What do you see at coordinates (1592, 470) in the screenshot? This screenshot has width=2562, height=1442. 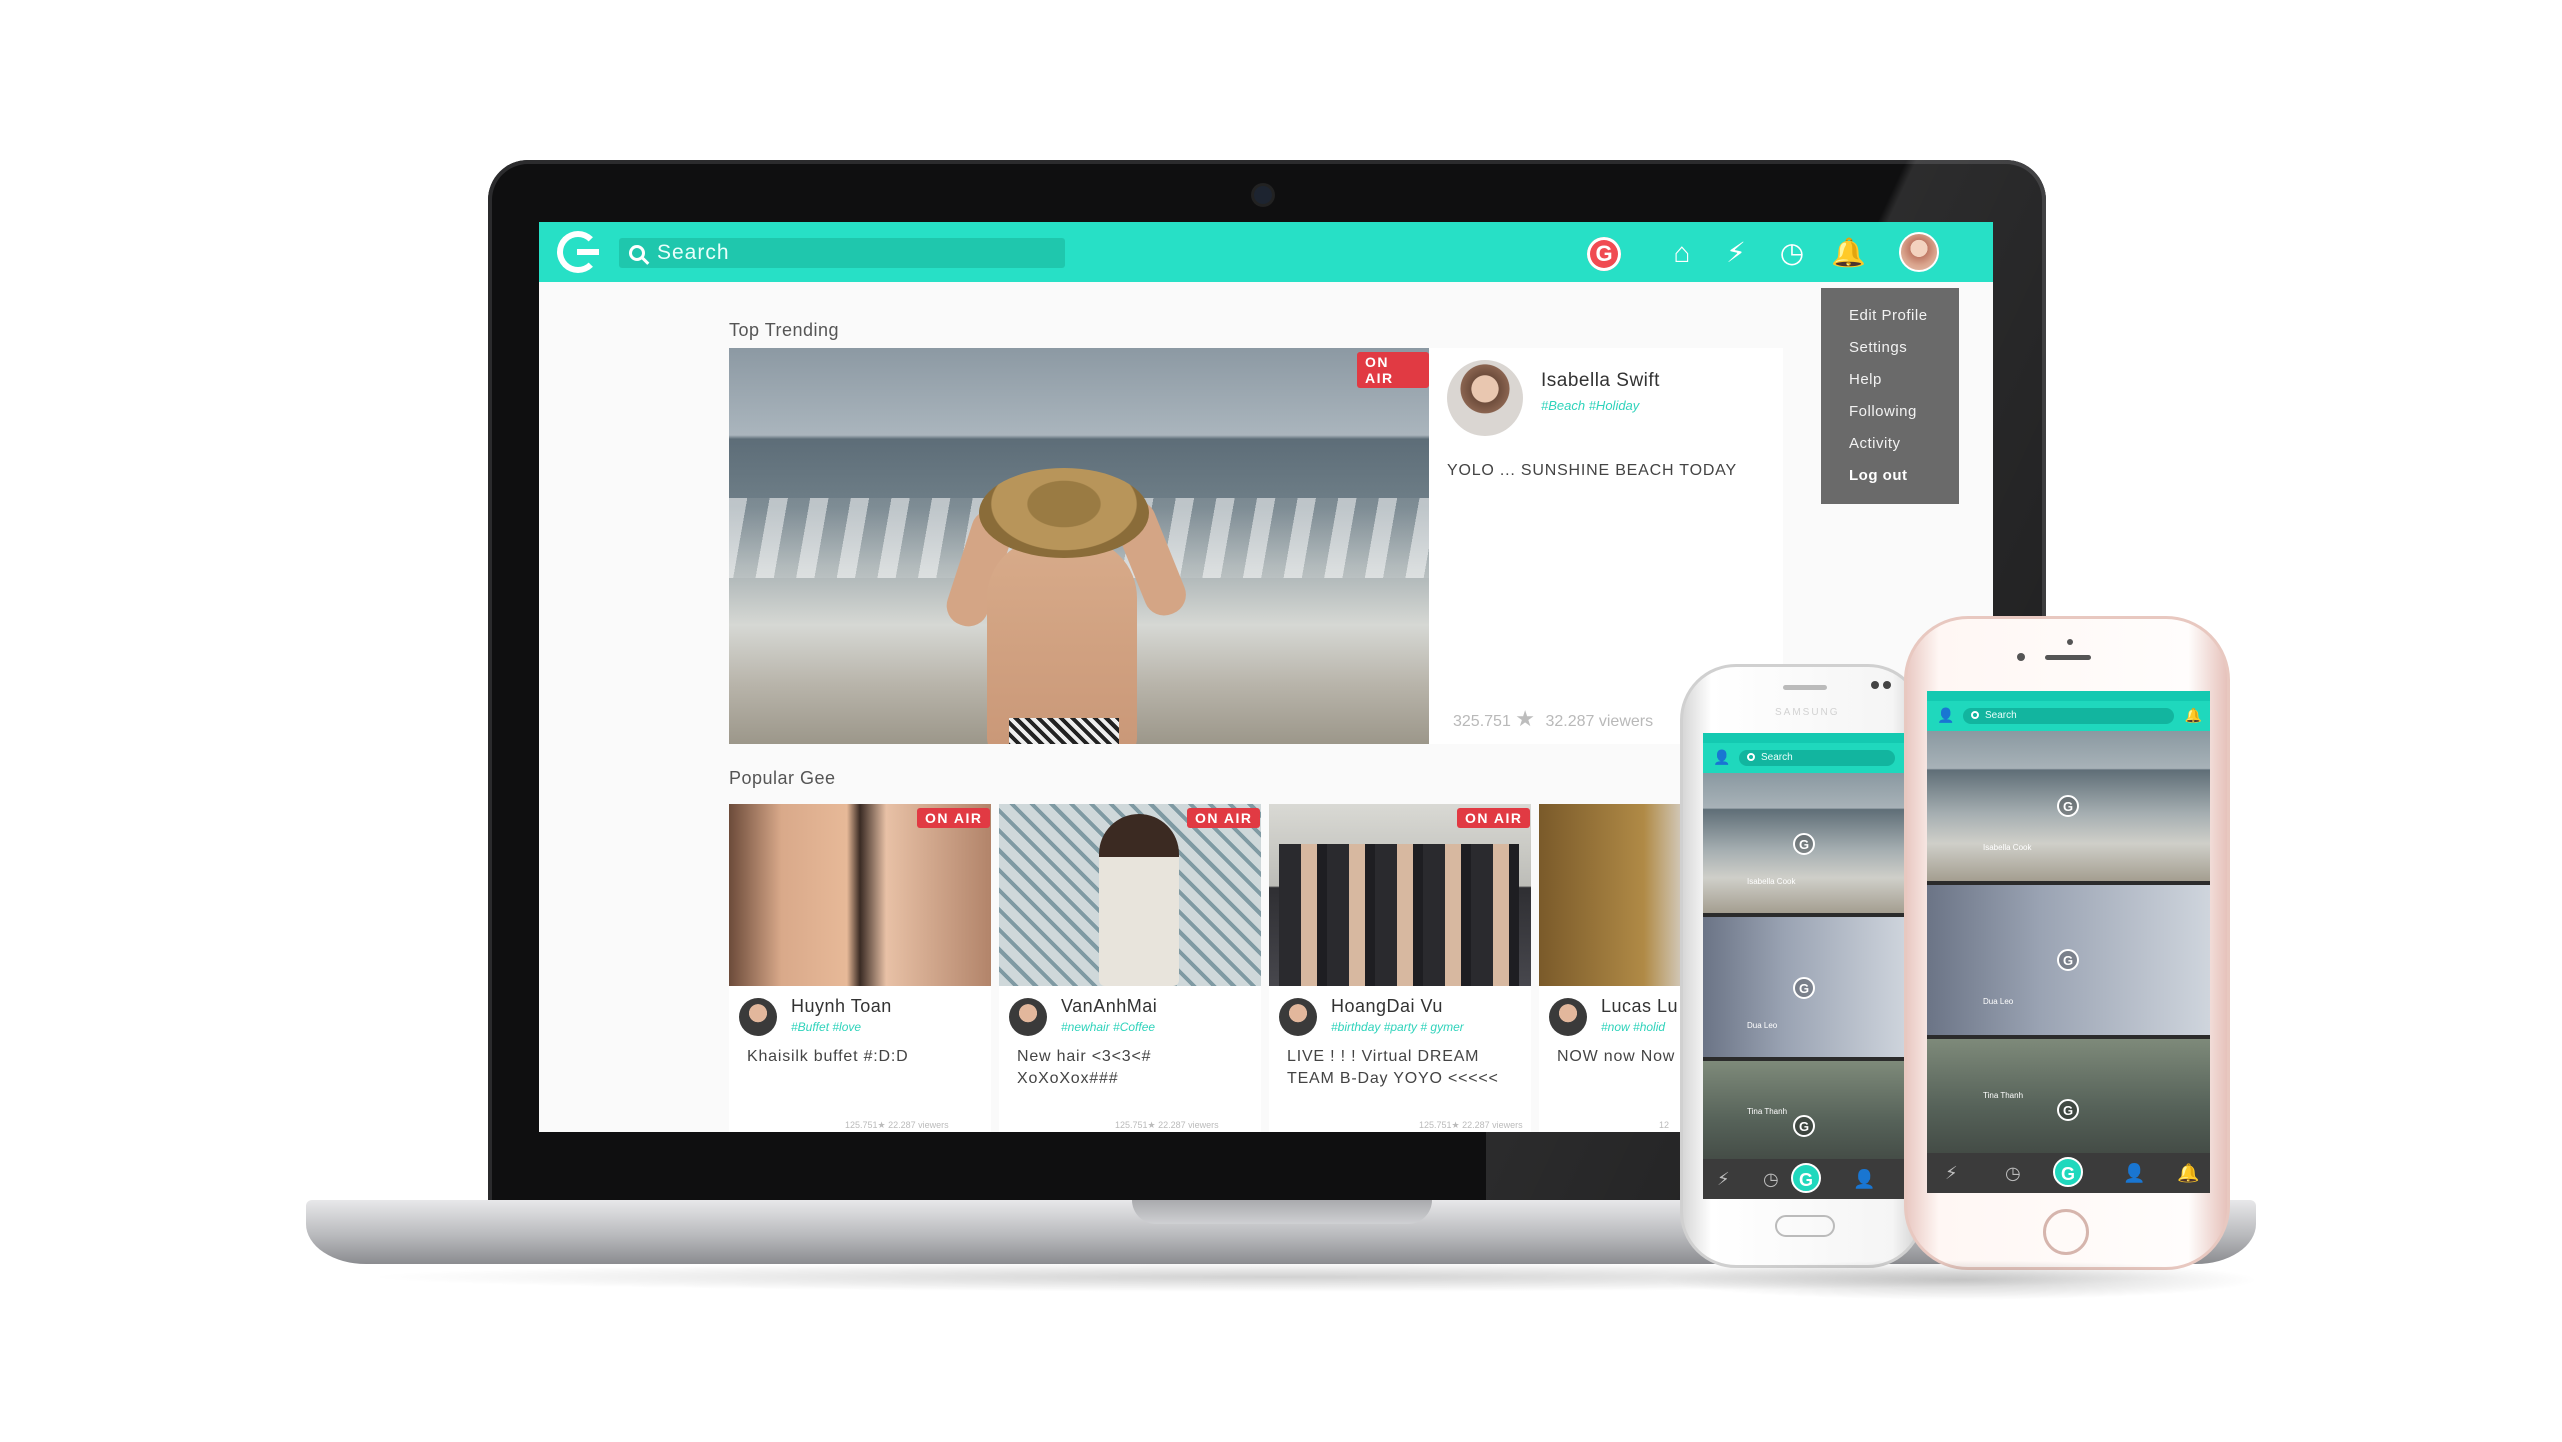 I see `featured-caption: YOLO ... SUNSHINE BEACH TODAY` at bounding box center [1592, 470].